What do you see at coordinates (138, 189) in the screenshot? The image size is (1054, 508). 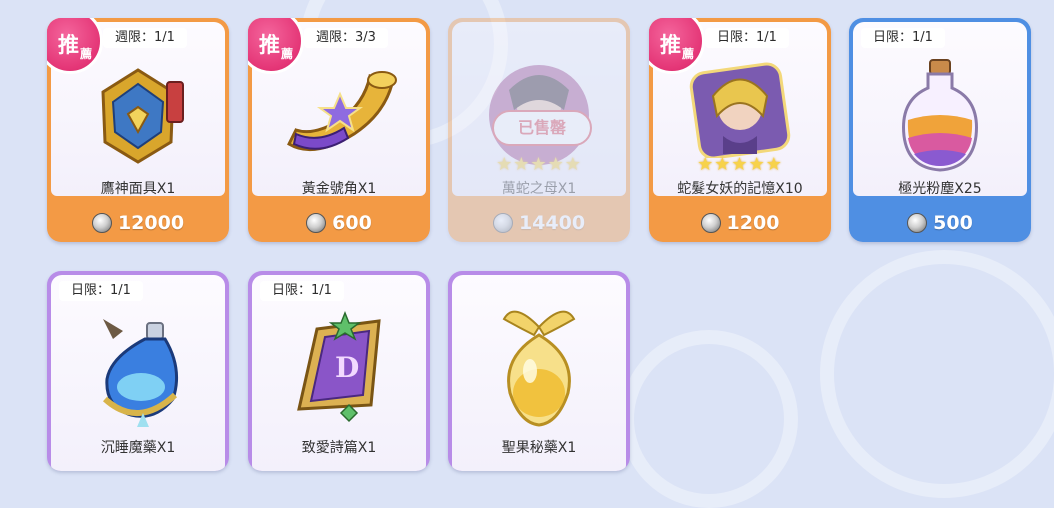 I see `item-name: 鷹神面具X1` at bounding box center [138, 189].